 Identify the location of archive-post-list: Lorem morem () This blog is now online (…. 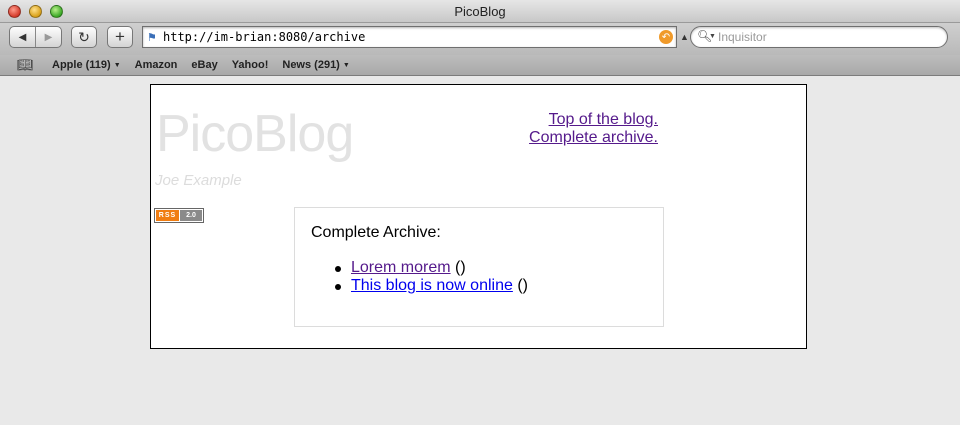
(431, 277).